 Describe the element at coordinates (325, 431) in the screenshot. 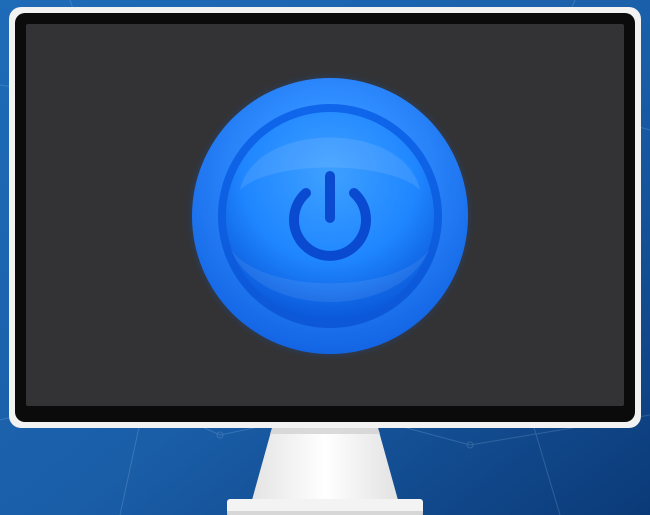

I see `stand-shadow` at that location.